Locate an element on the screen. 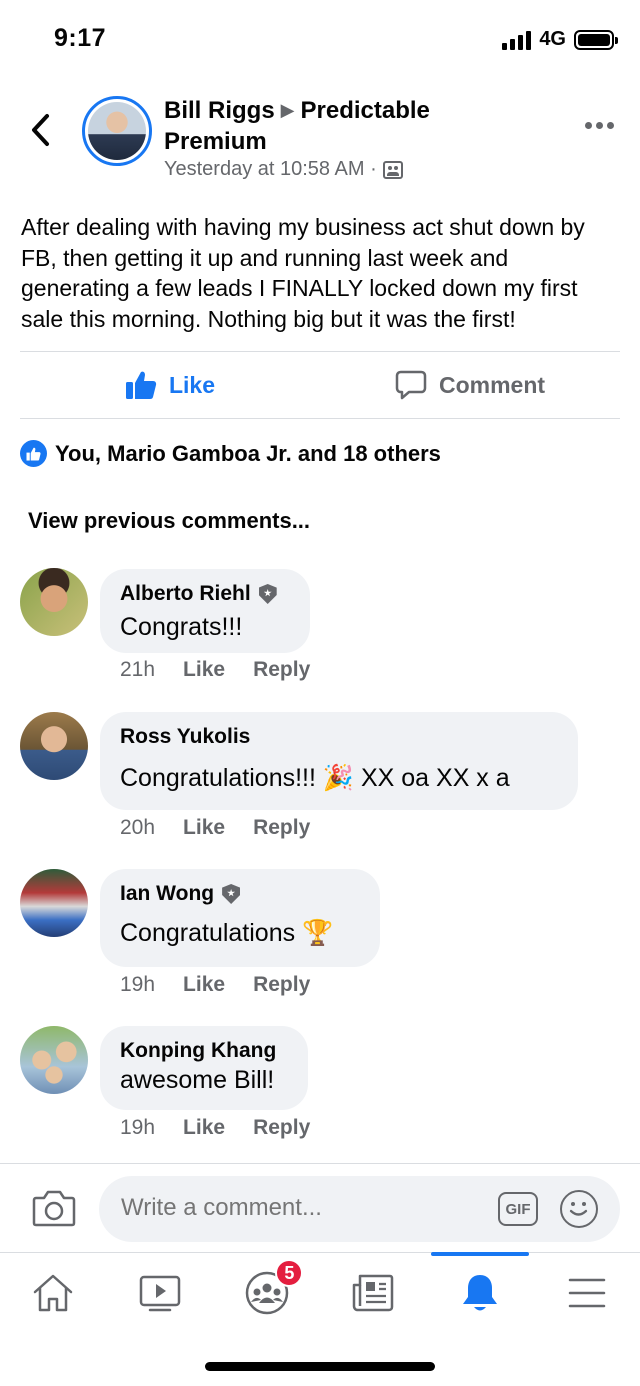 The height and width of the screenshot is (1386, 640). comment-input is located at coordinates (301, 1208).